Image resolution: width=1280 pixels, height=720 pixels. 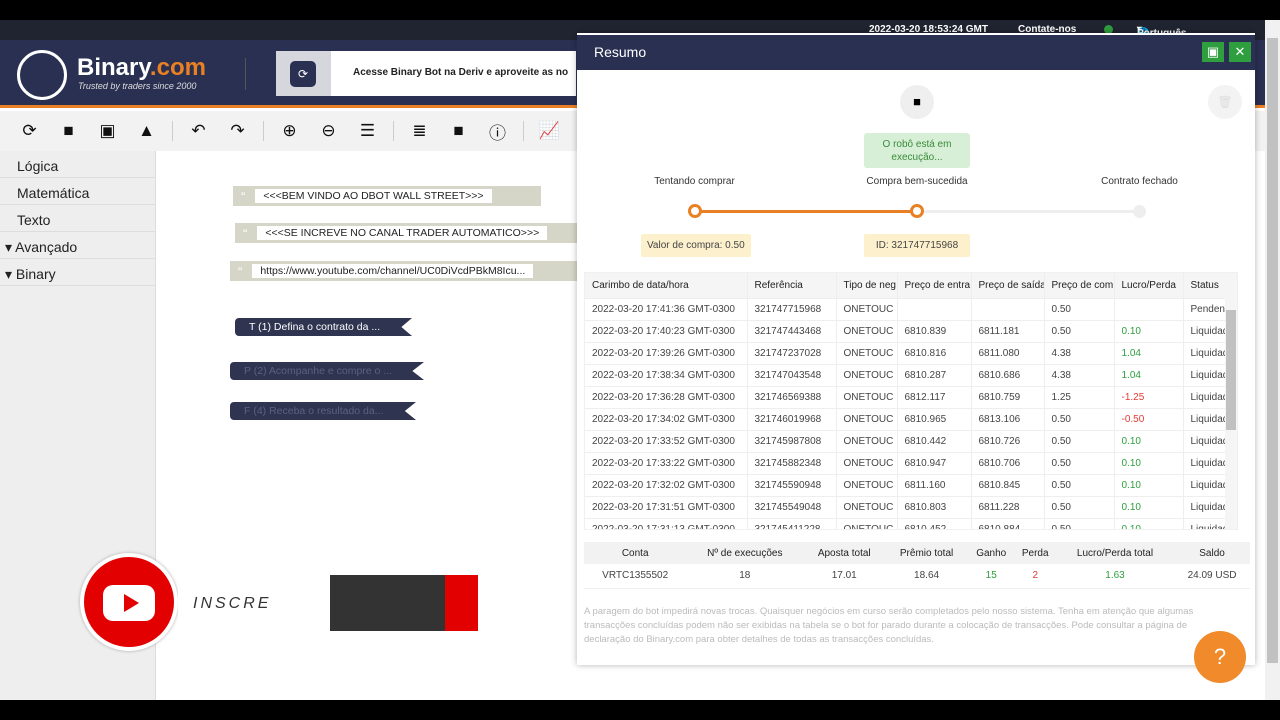 What do you see at coordinates (461, 603) in the screenshot?
I see `subscribe-overlay-accent` at bounding box center [461, 603].